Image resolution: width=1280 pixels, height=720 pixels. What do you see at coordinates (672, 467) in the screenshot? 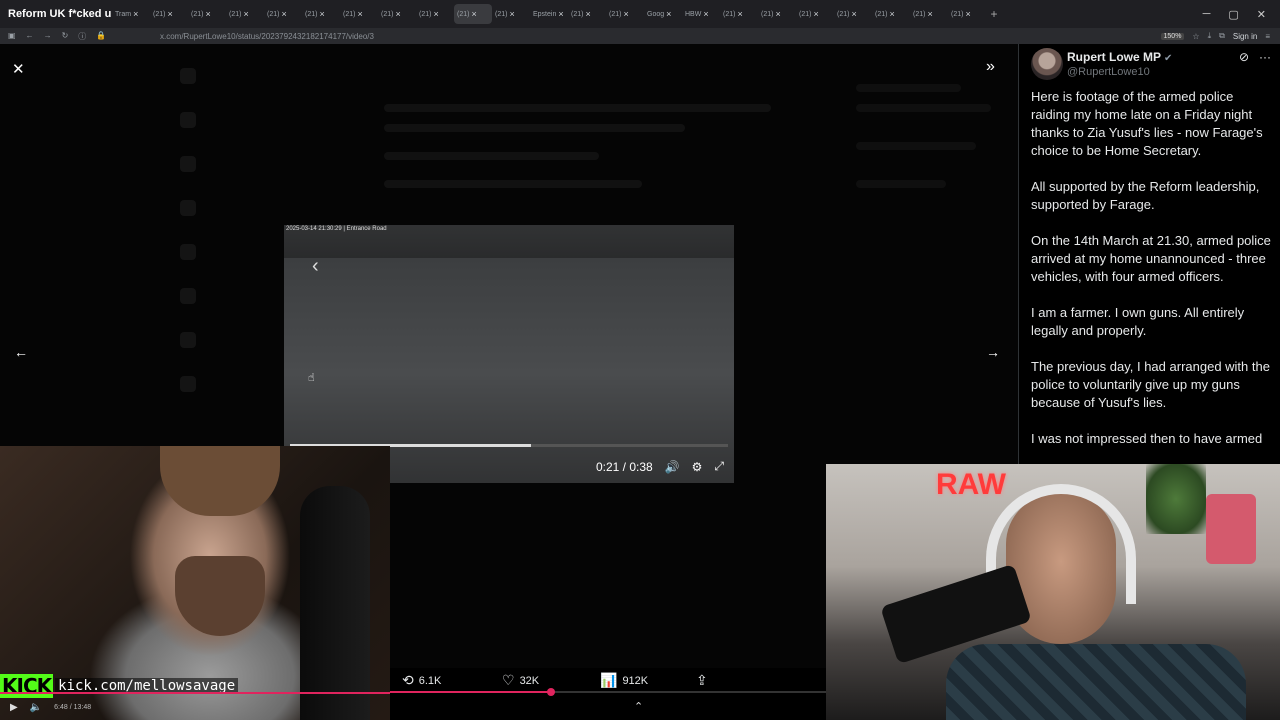
I see `volume-icon: 🔊` at bounding box center [672, 467].